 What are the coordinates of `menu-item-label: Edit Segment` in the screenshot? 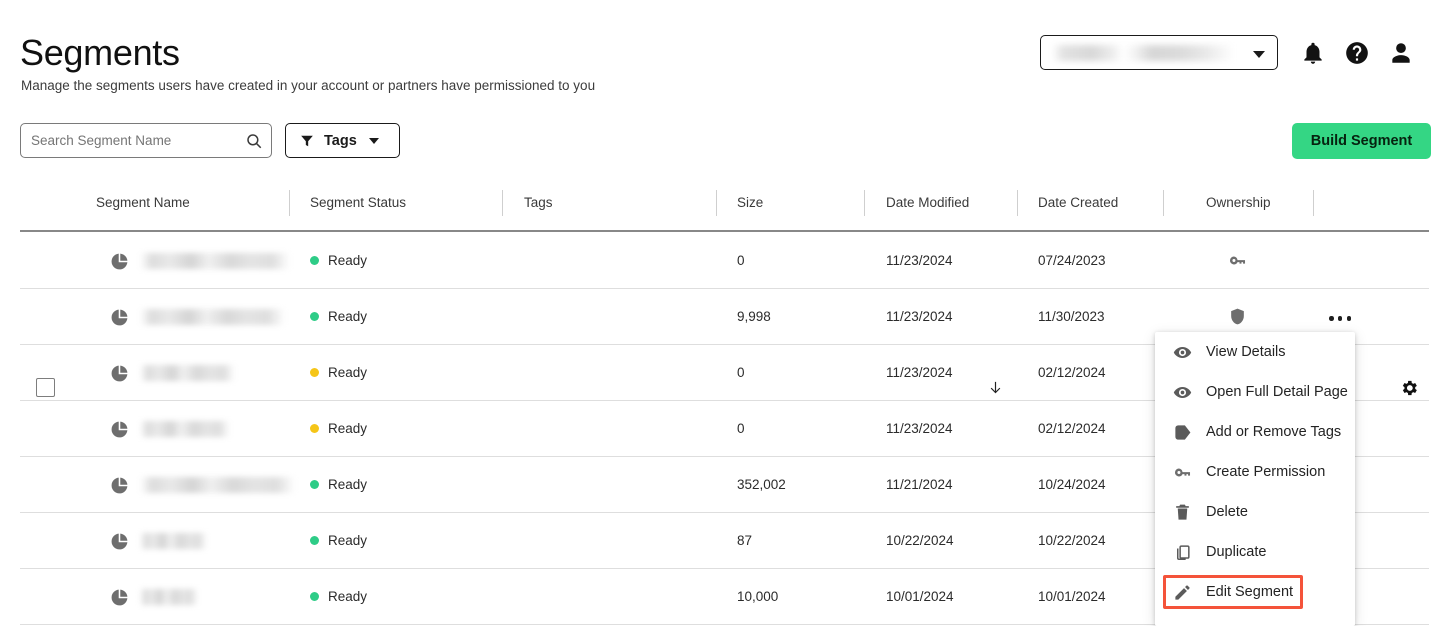 It's located at (1250, 592).